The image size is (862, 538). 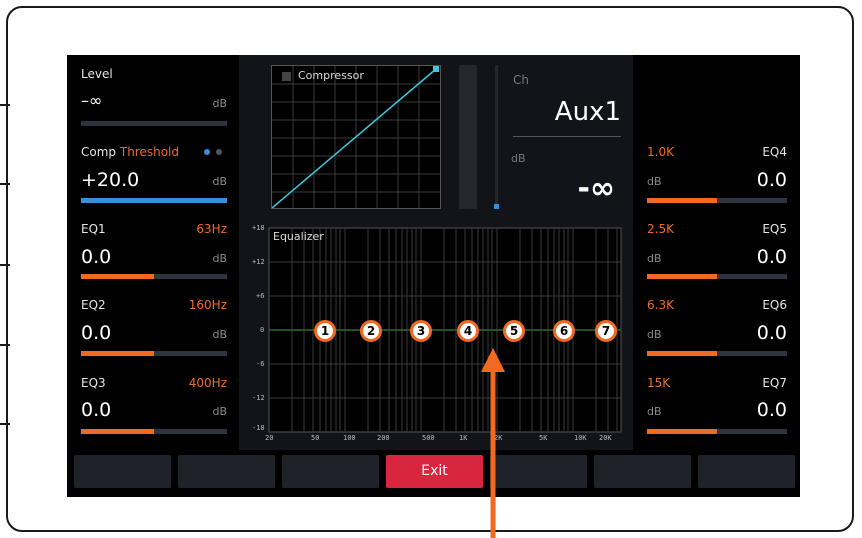 I want to click on y-tick-label: +6, so click(x=260, y=296).